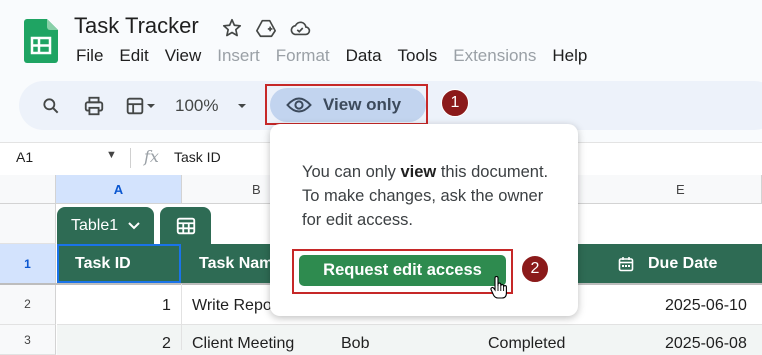 This screenshot has width=762, height=355. I want to click on menu-edit: Edit, so click(133, 56).